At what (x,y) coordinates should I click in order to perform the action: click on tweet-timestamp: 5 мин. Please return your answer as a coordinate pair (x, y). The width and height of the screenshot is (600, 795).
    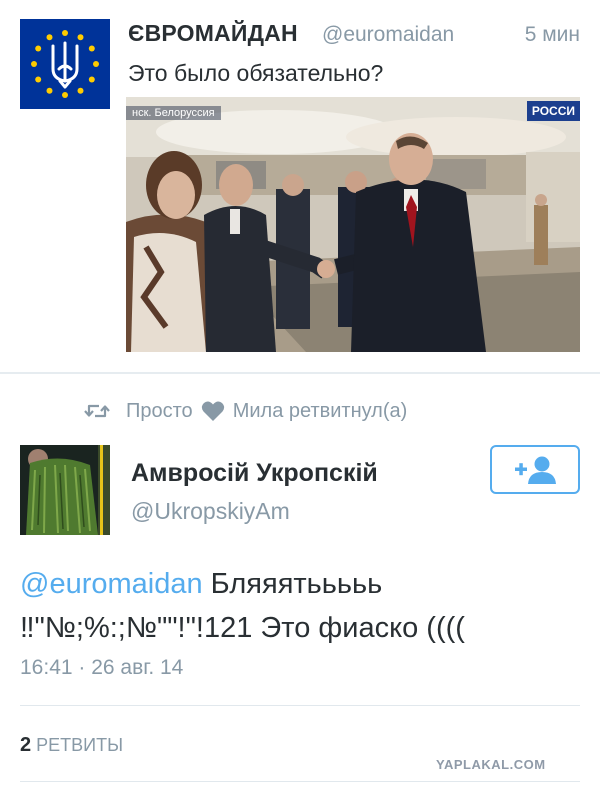
    Looking at the image, I should click on (552, 35).